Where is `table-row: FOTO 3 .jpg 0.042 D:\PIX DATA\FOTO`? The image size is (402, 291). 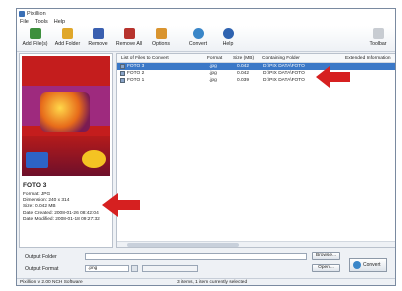
table-row: FOTO 3 .jpg 0.042 D:\PIX DATA\FOTO is located at coordinates (256, 66).